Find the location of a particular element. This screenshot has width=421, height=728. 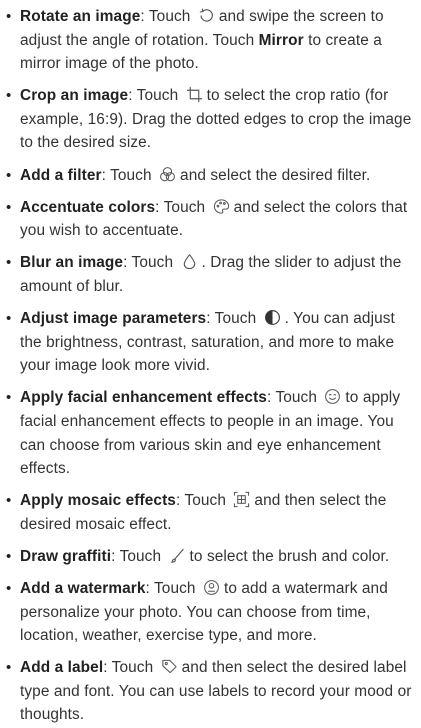

item-title: Accentuate colors is located at coordinates (88, 207).